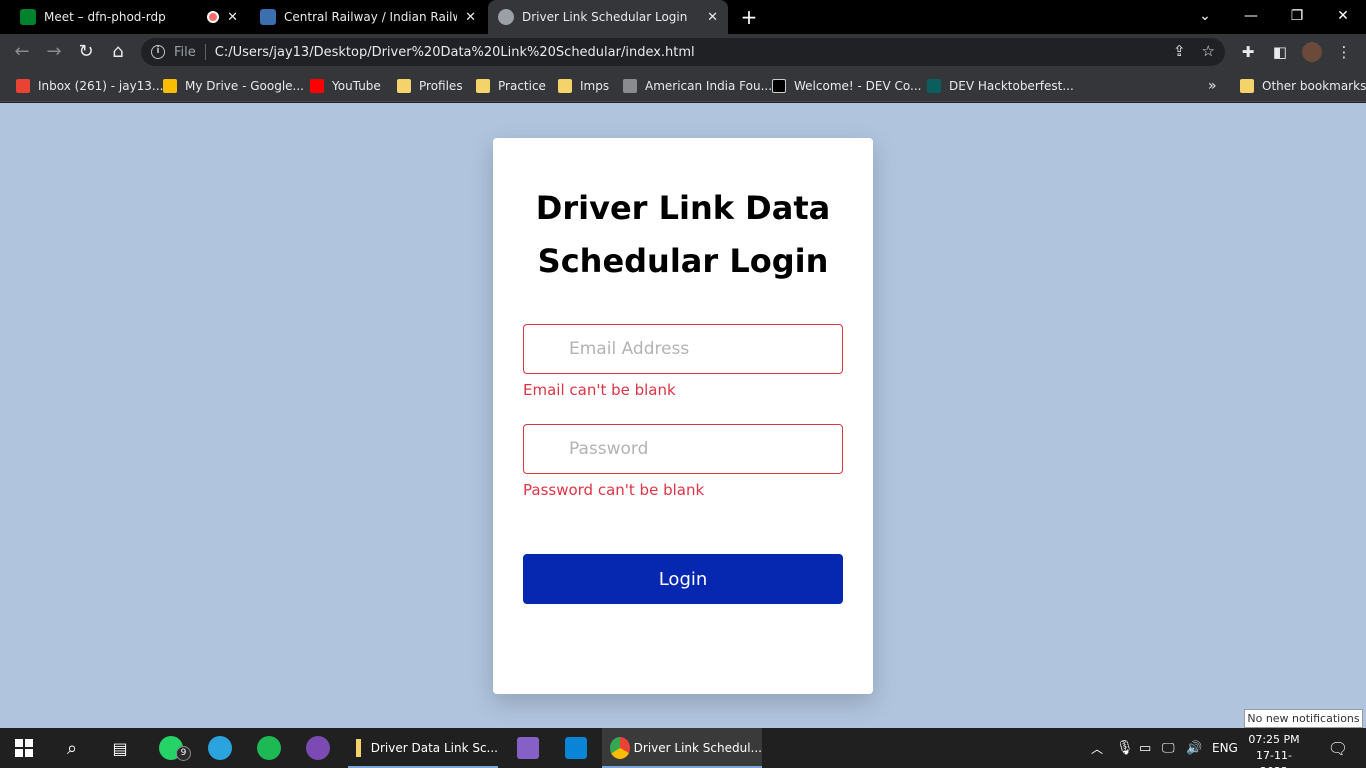  I want to click on file-explorer-icon, so click(358, 748).